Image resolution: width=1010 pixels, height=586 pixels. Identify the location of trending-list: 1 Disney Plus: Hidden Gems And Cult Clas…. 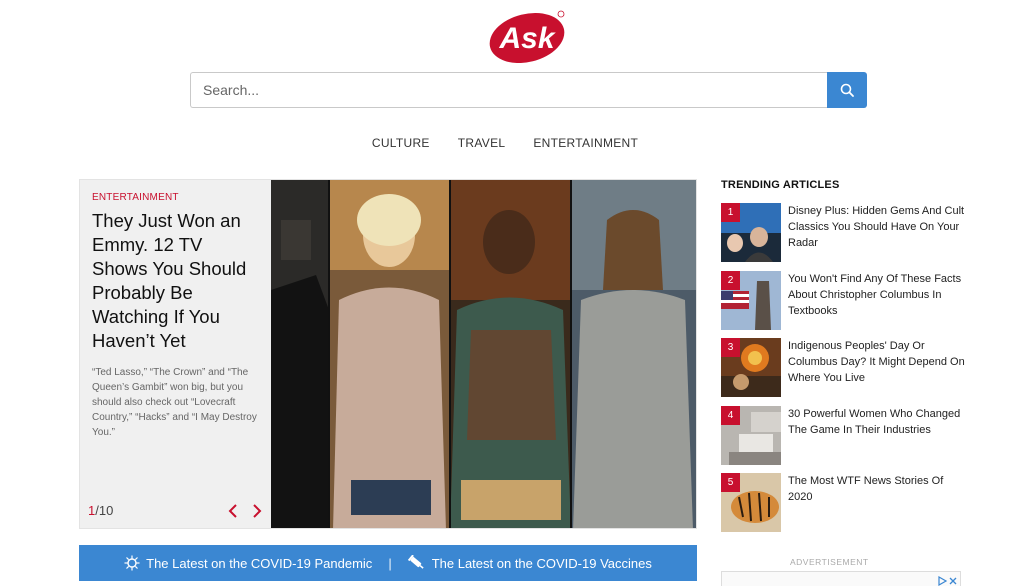
(843, 372).